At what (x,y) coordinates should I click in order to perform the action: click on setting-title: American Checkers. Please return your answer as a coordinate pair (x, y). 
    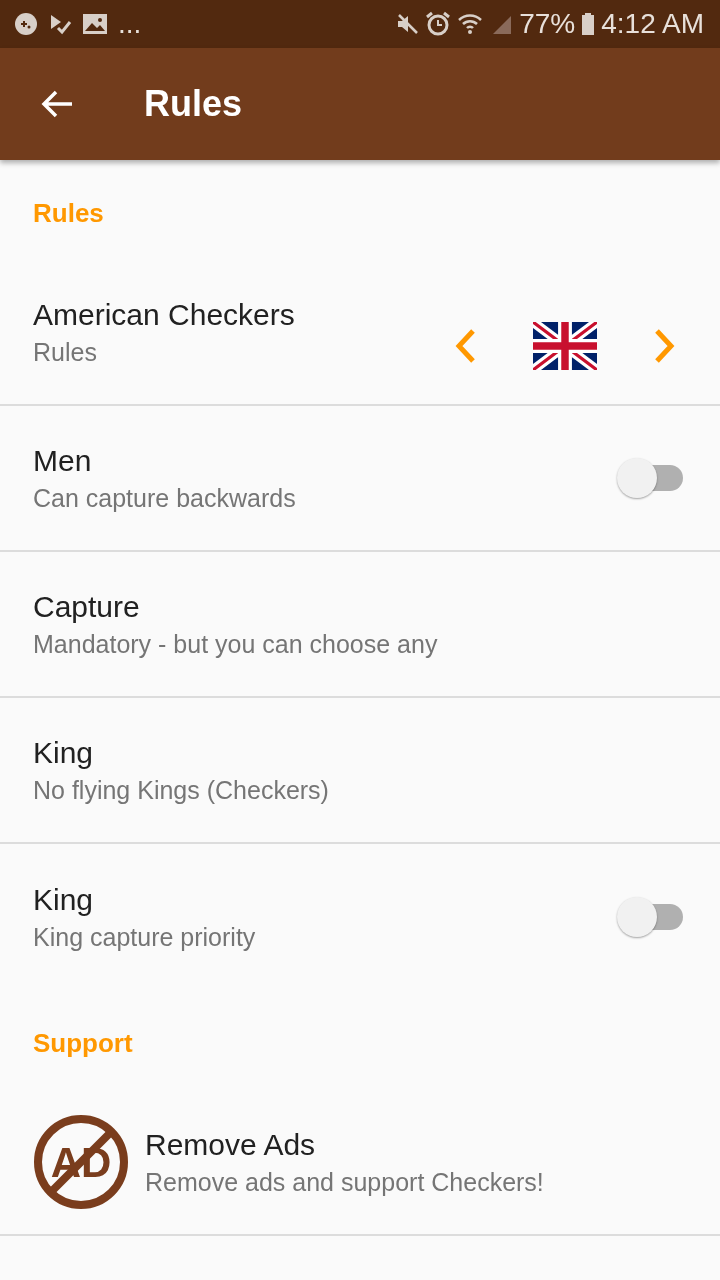
    Looking at the image, I should click on (164, 314).